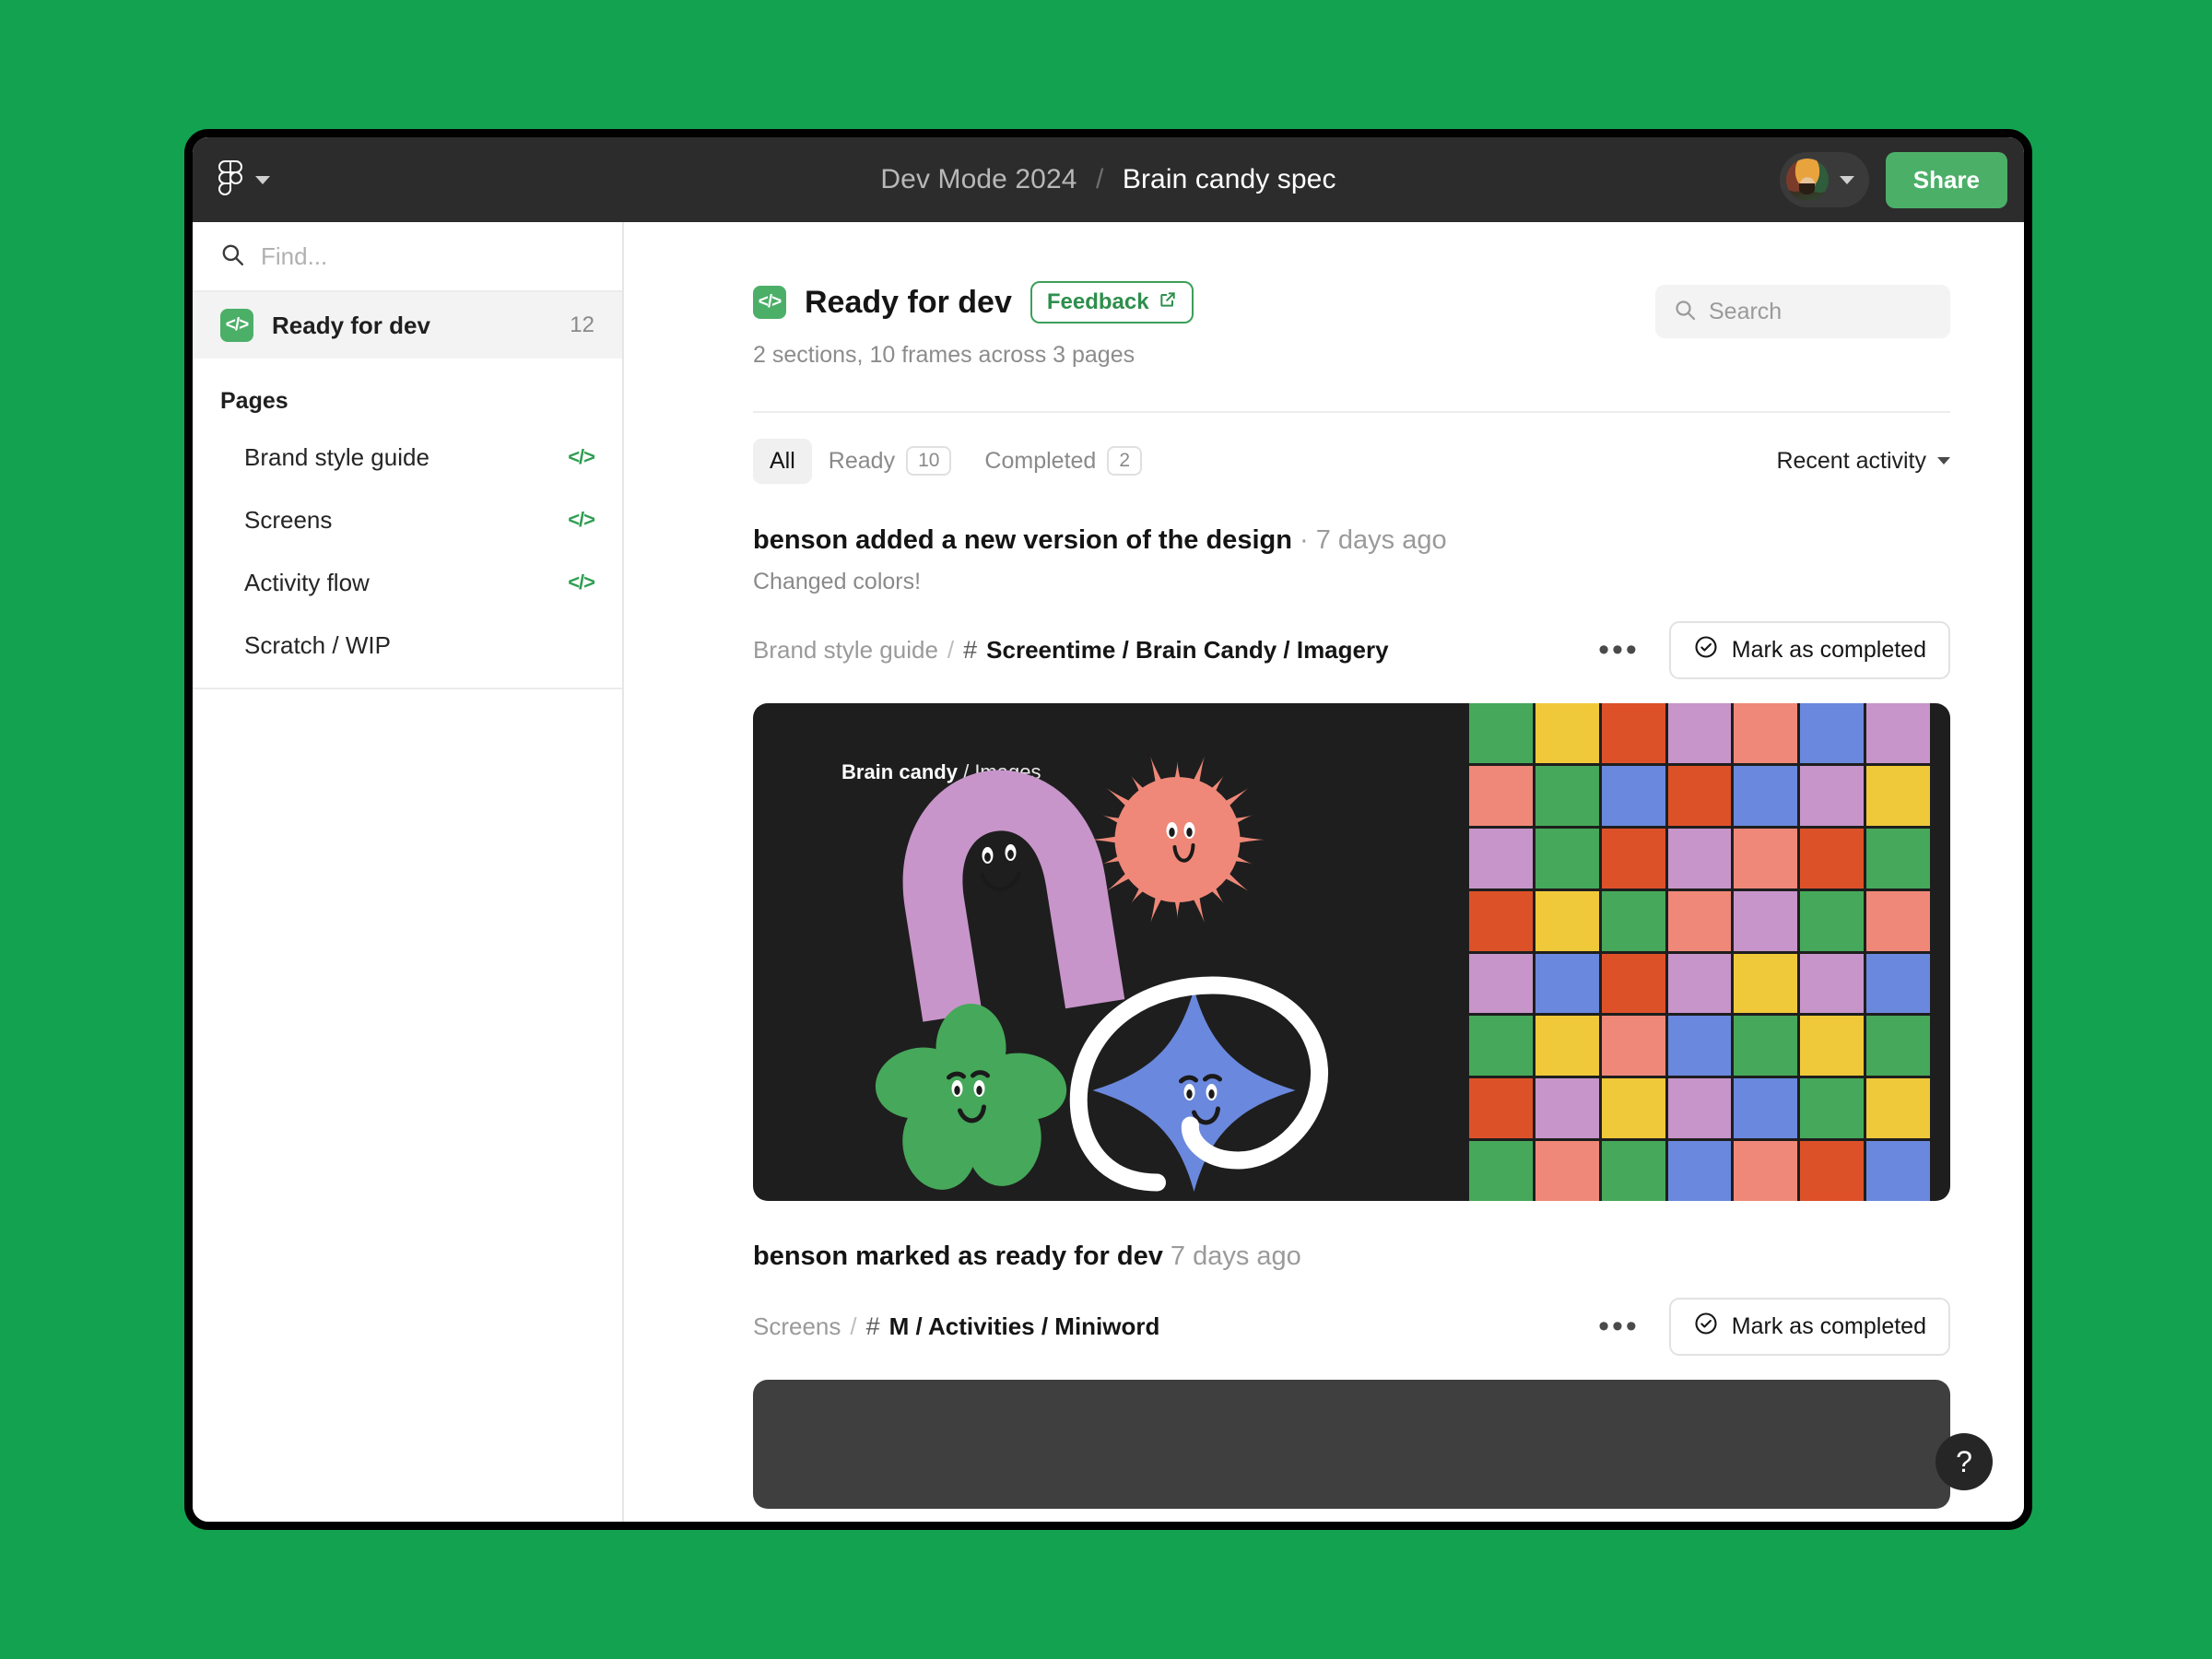  What do you see at coordinates (1946, 179) in the screenshot?
I see `share-button: Share` at bounding box center [1946, 179].